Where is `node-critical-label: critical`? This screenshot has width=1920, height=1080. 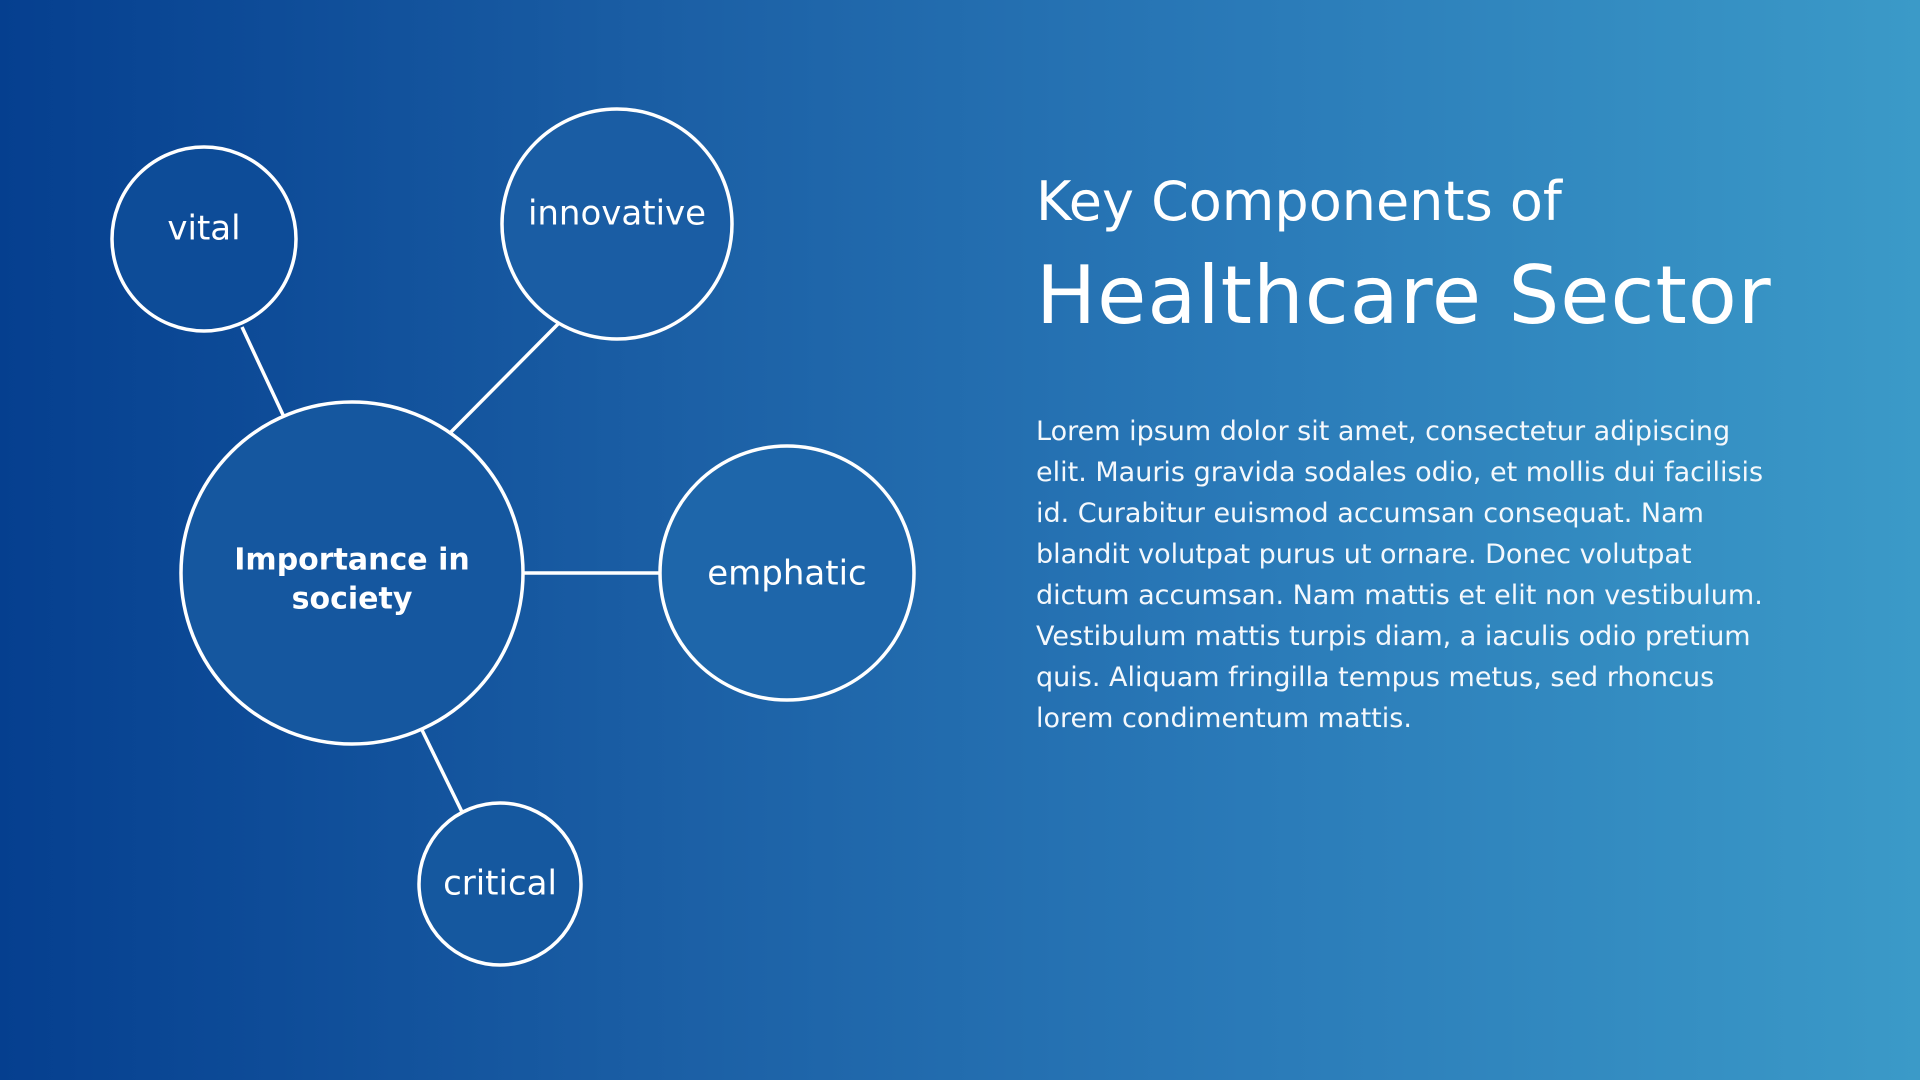 node-critical-label: critical is located at coordinates (500, 884).